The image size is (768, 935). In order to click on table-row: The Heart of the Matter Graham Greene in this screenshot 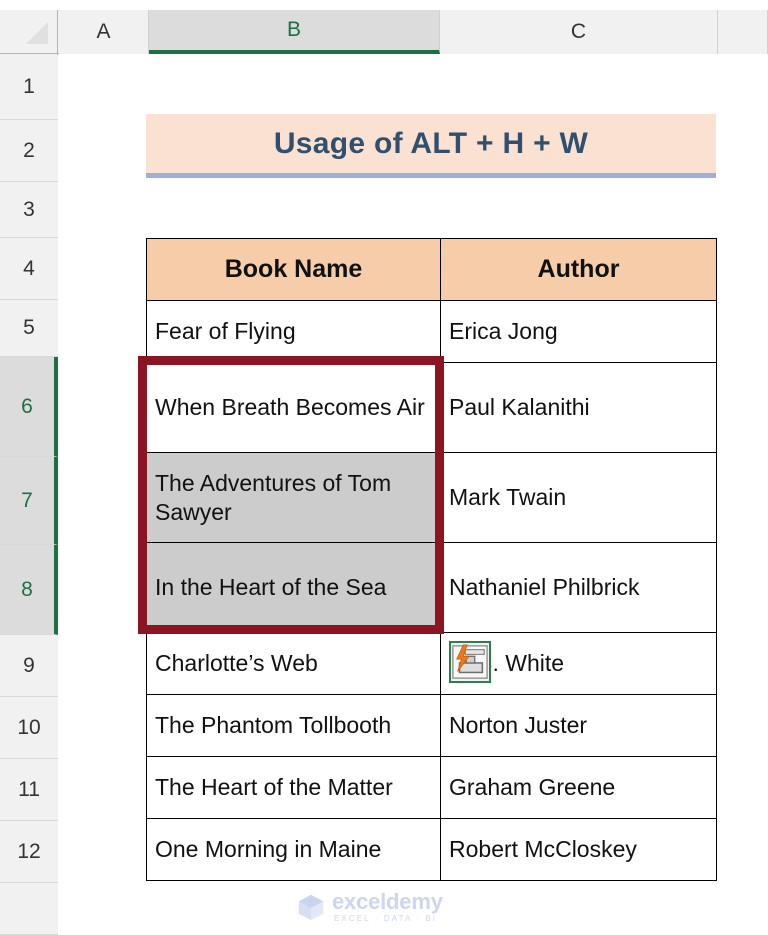, I will do `click(431, 787)`.